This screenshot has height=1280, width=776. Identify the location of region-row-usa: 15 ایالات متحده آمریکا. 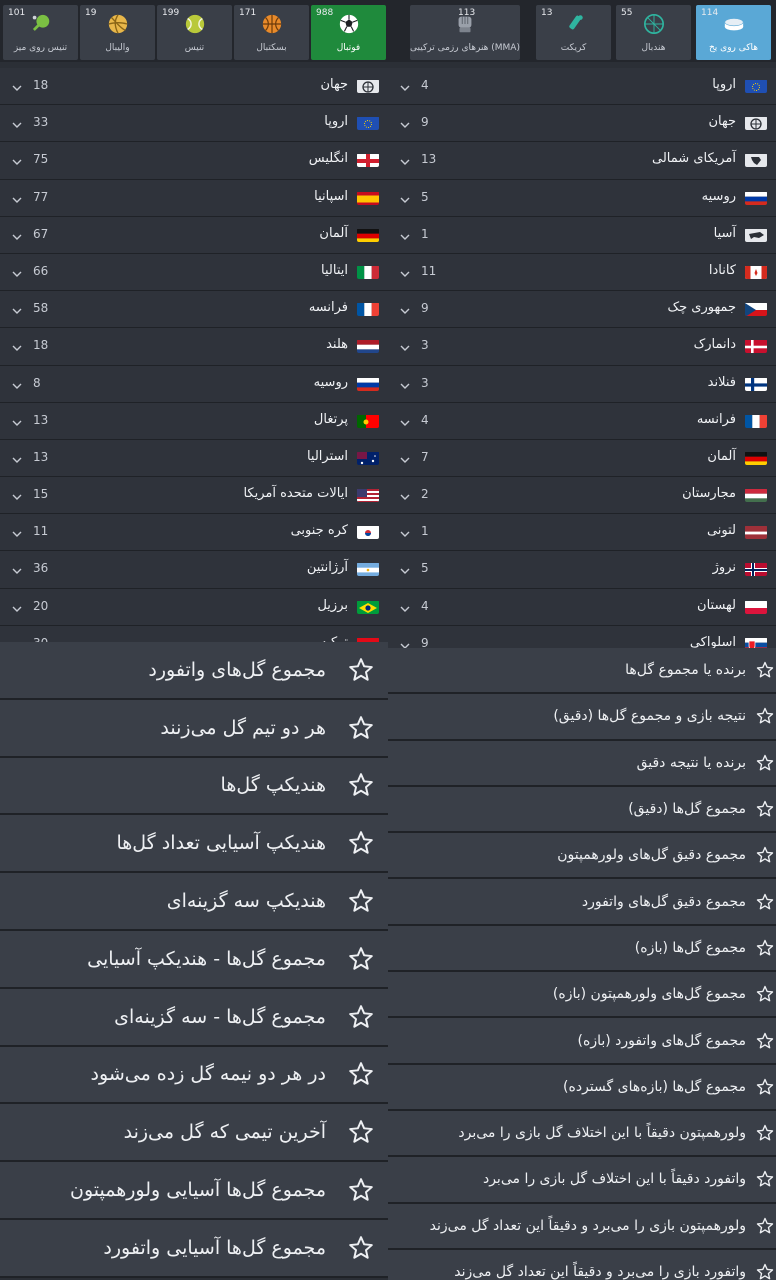
(194, 496).